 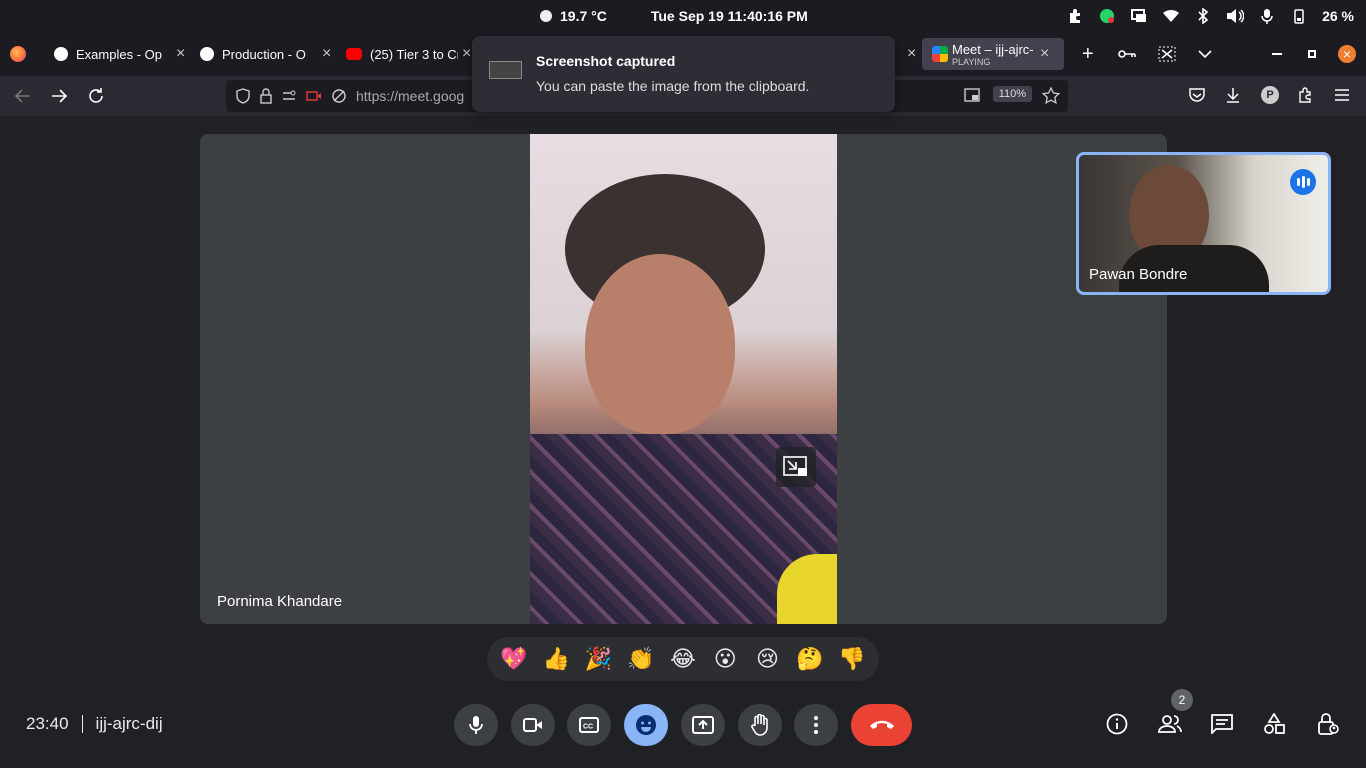 I want to click on arrow-right-icon, so click(x=60, y=96).